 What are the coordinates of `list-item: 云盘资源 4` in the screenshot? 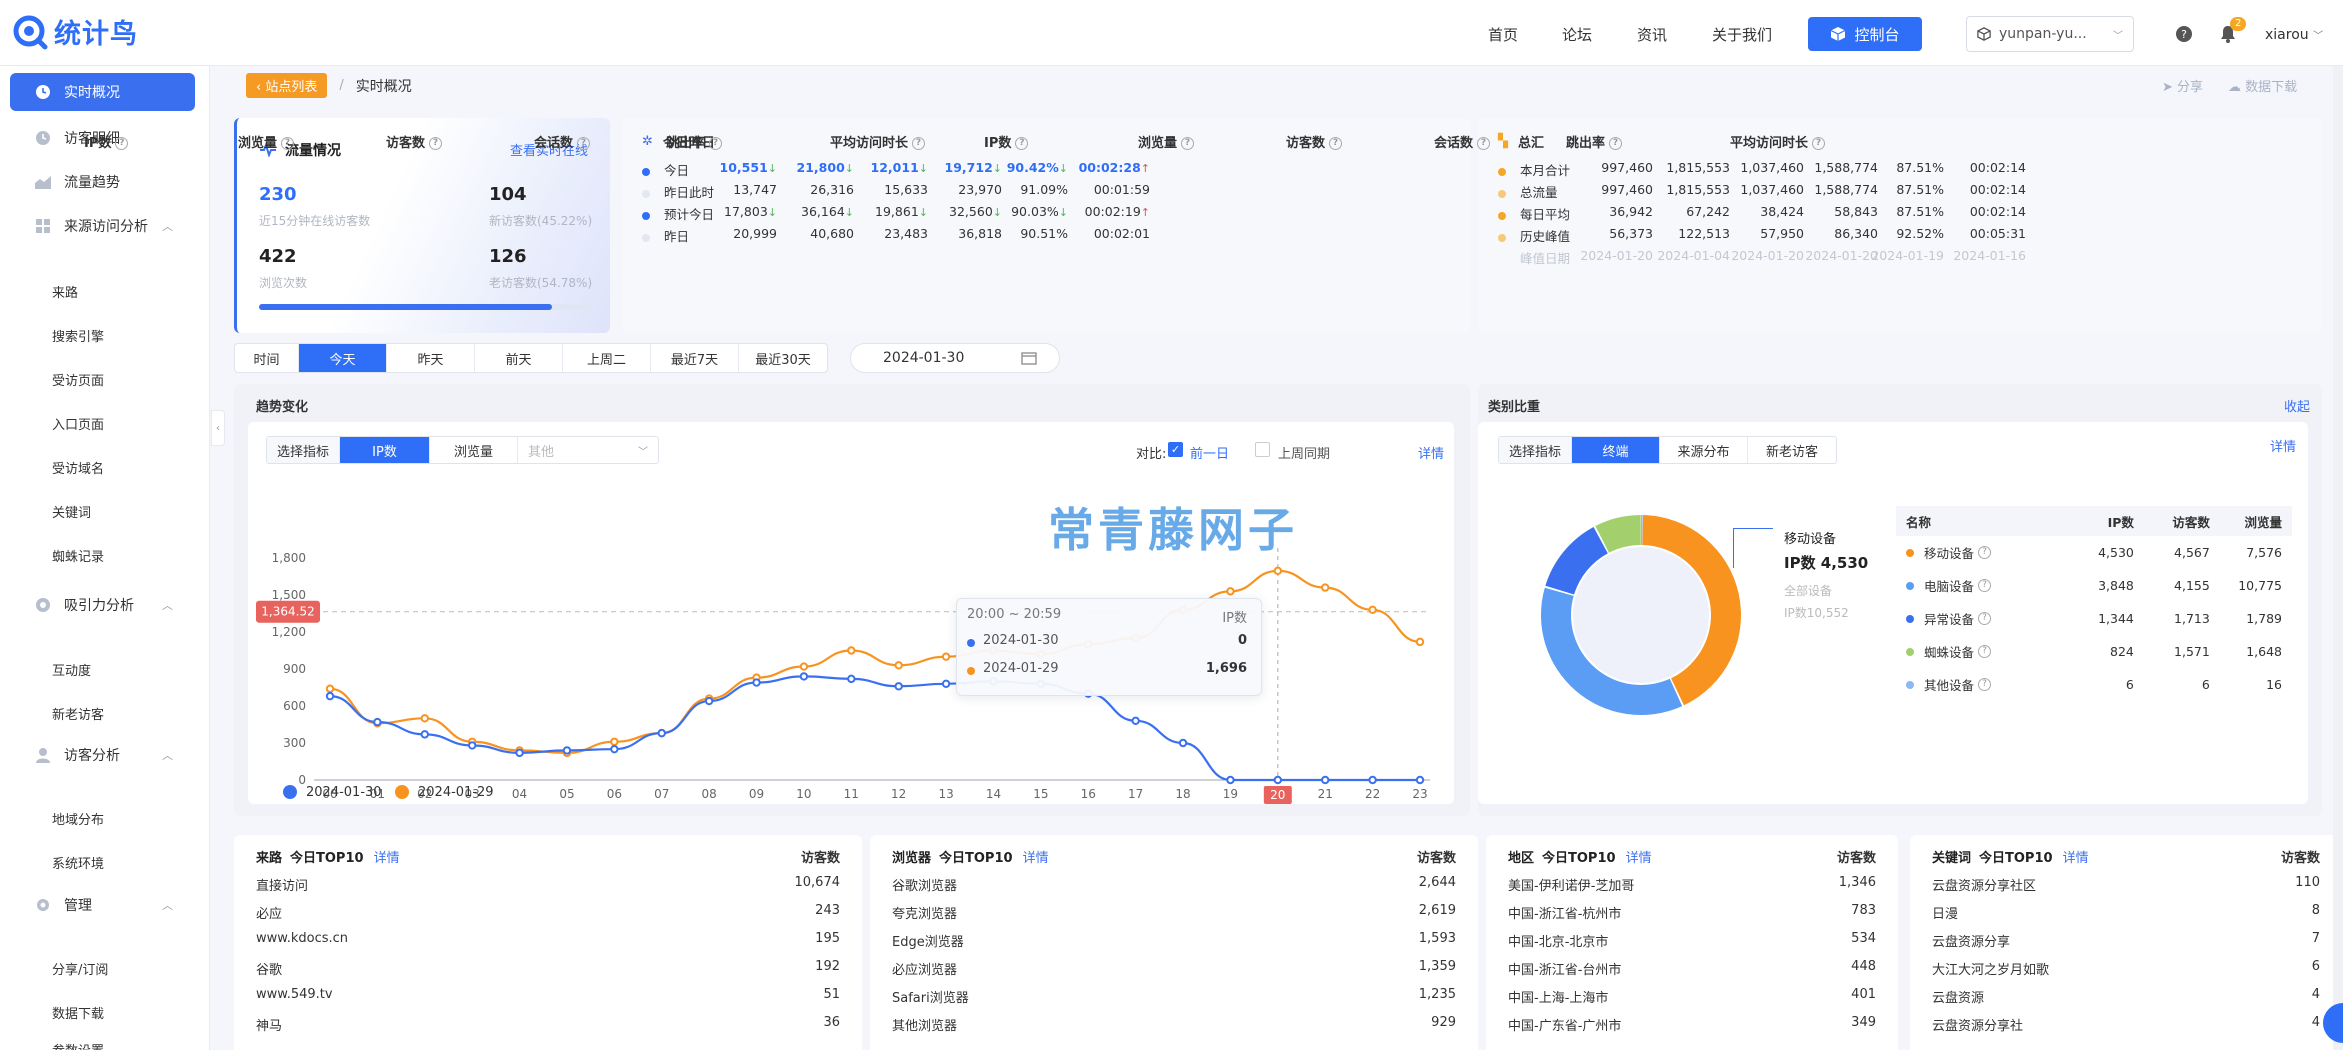 It's located at (2126, 996).